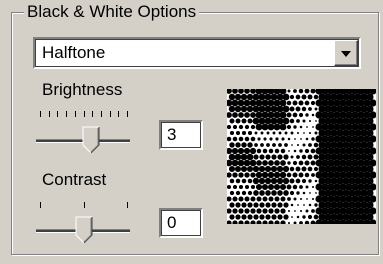 This screenshot has height=264, width=383. I want to click on brightness-ticks, so click(84, 115).